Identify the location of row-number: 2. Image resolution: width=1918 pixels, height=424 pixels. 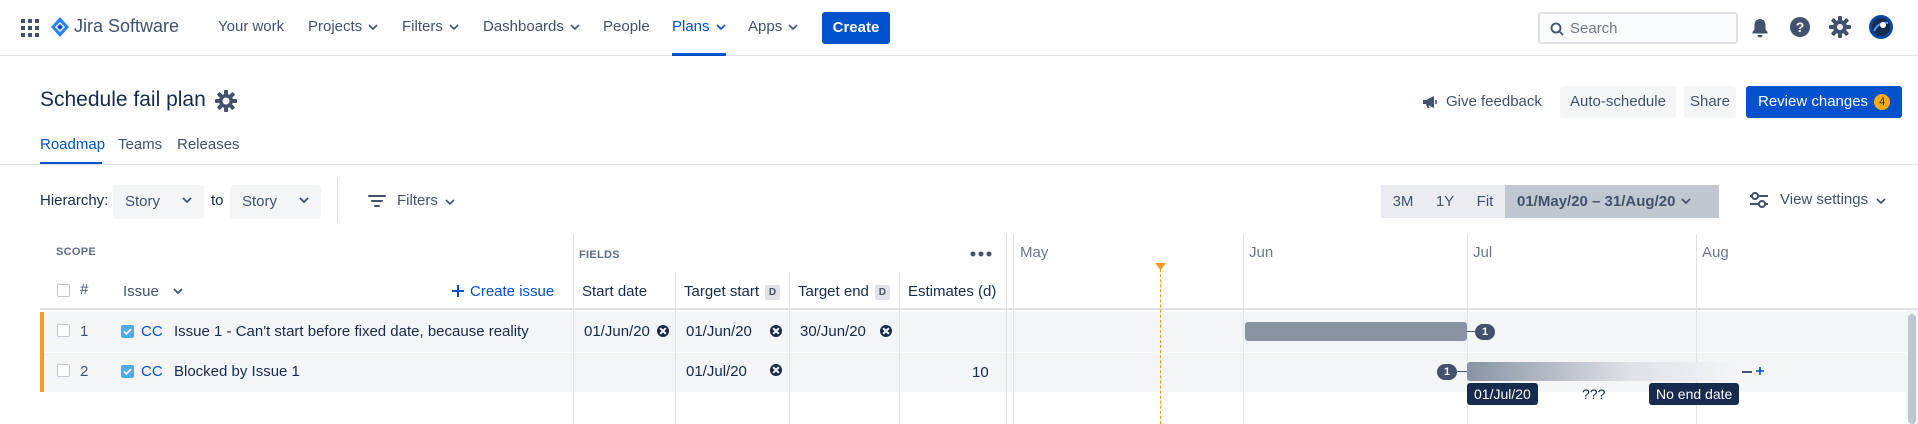
(84, 371).